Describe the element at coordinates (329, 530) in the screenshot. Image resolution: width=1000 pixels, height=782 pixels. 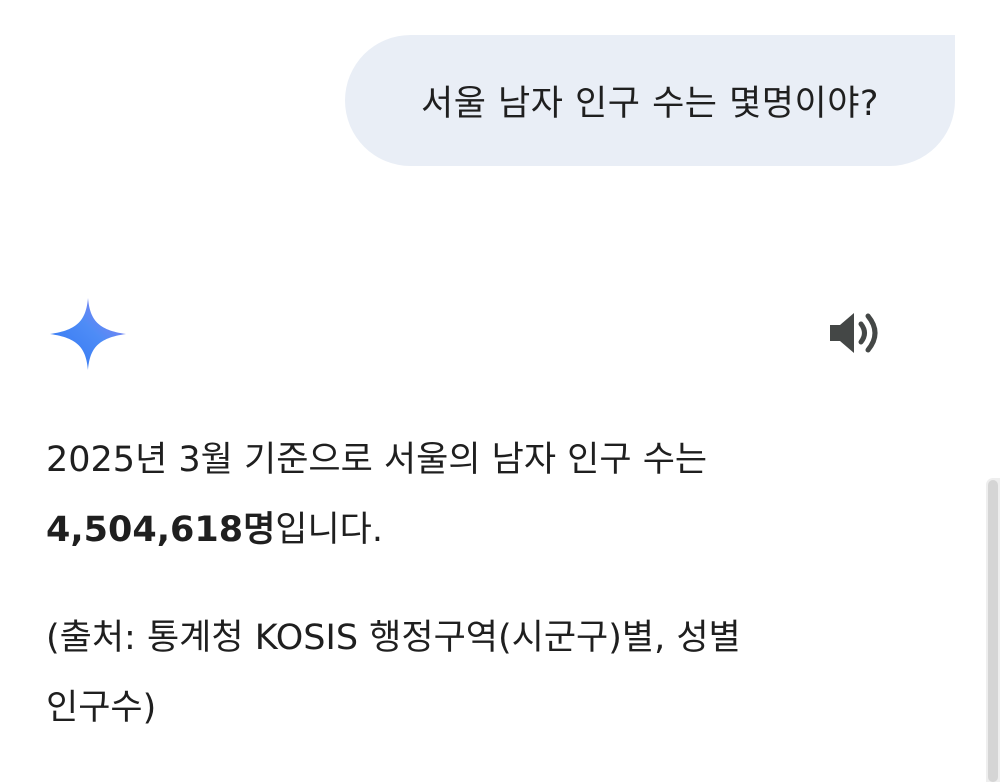
I see `response-count-suffix: 입니다.` at that location.